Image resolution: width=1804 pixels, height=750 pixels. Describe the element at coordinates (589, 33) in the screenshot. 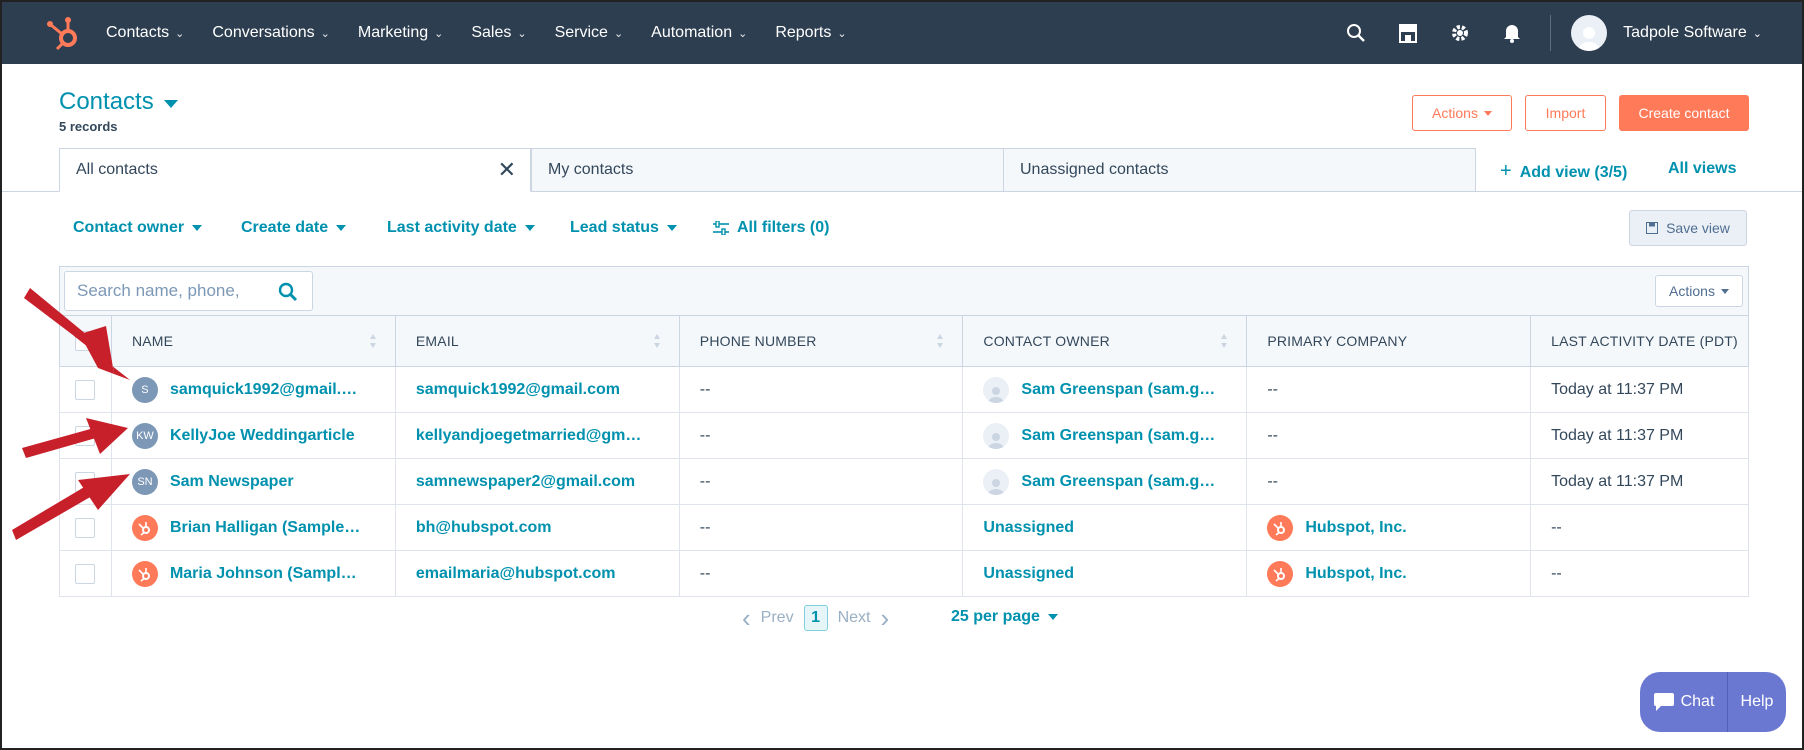

I see `nav-service: Service ⌄` at that location.